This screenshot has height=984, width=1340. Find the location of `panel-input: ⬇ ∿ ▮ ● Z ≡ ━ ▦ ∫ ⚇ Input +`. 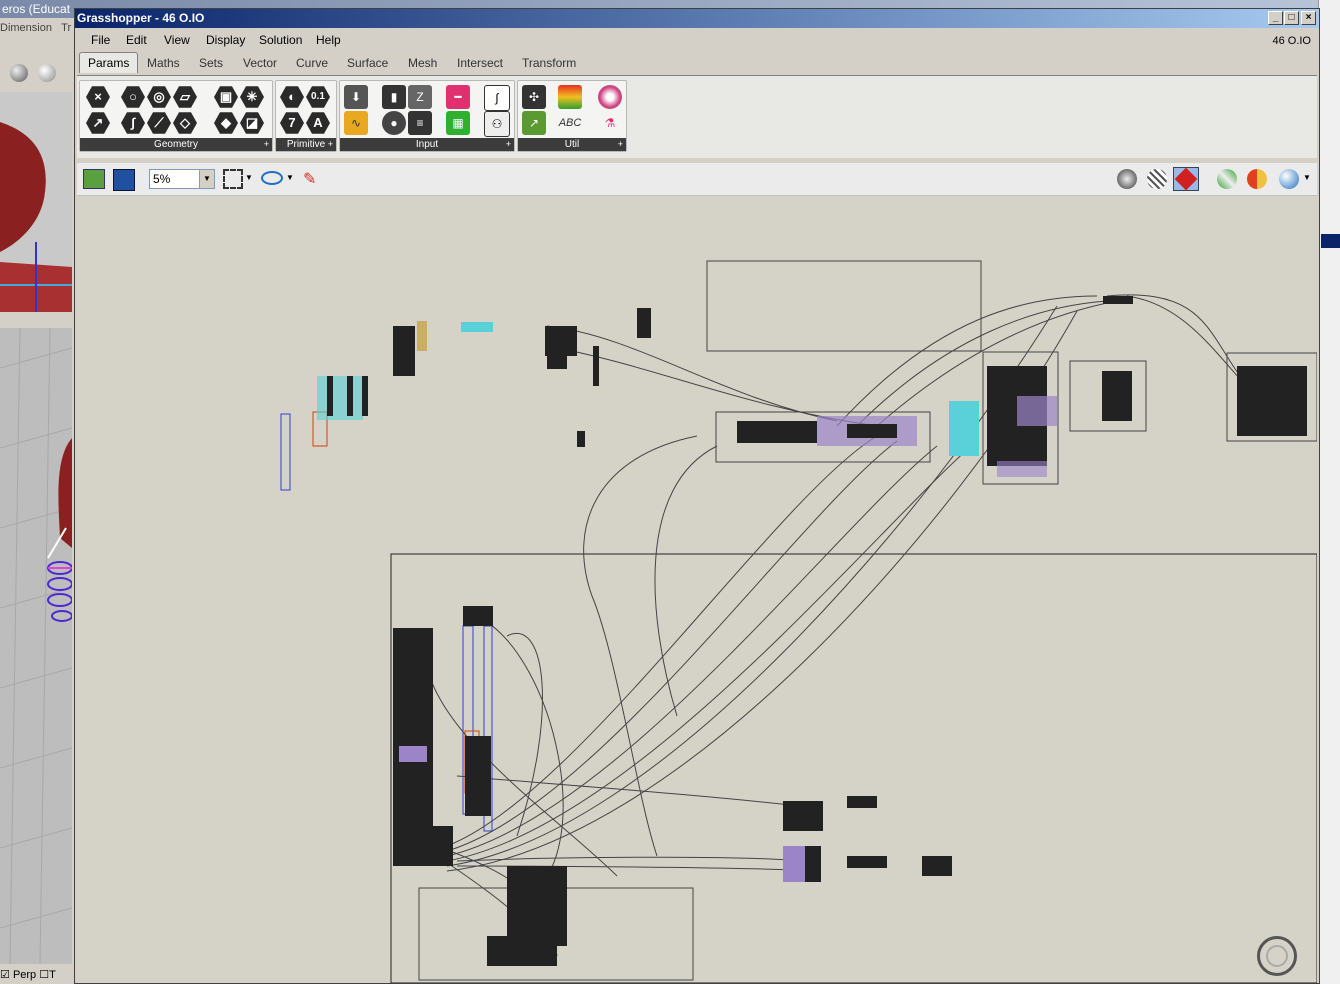

panel-input: ⬇ ∿ ▮ ● Z ≡ ━ ▦ ∫ ⚇ Input + is located at coordinates (427, 116).